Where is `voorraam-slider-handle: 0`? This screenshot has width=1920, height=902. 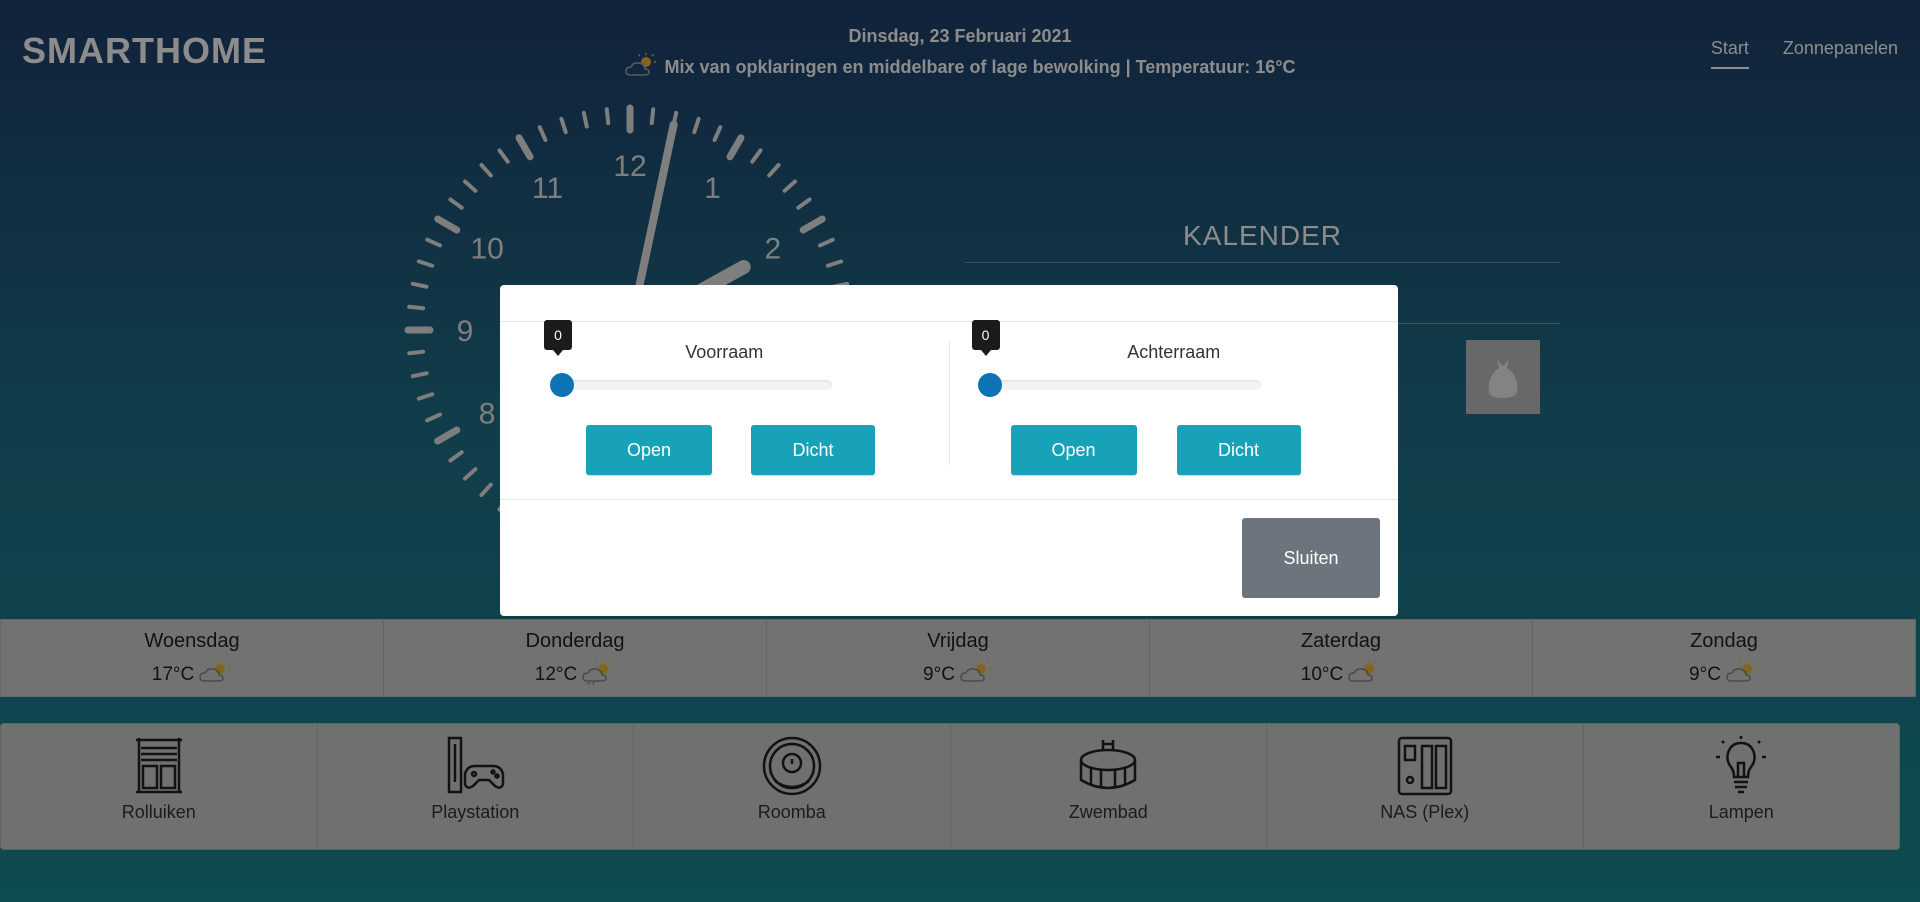
voorraam-slider-handle: 0 is located at coordinates (559, 358).